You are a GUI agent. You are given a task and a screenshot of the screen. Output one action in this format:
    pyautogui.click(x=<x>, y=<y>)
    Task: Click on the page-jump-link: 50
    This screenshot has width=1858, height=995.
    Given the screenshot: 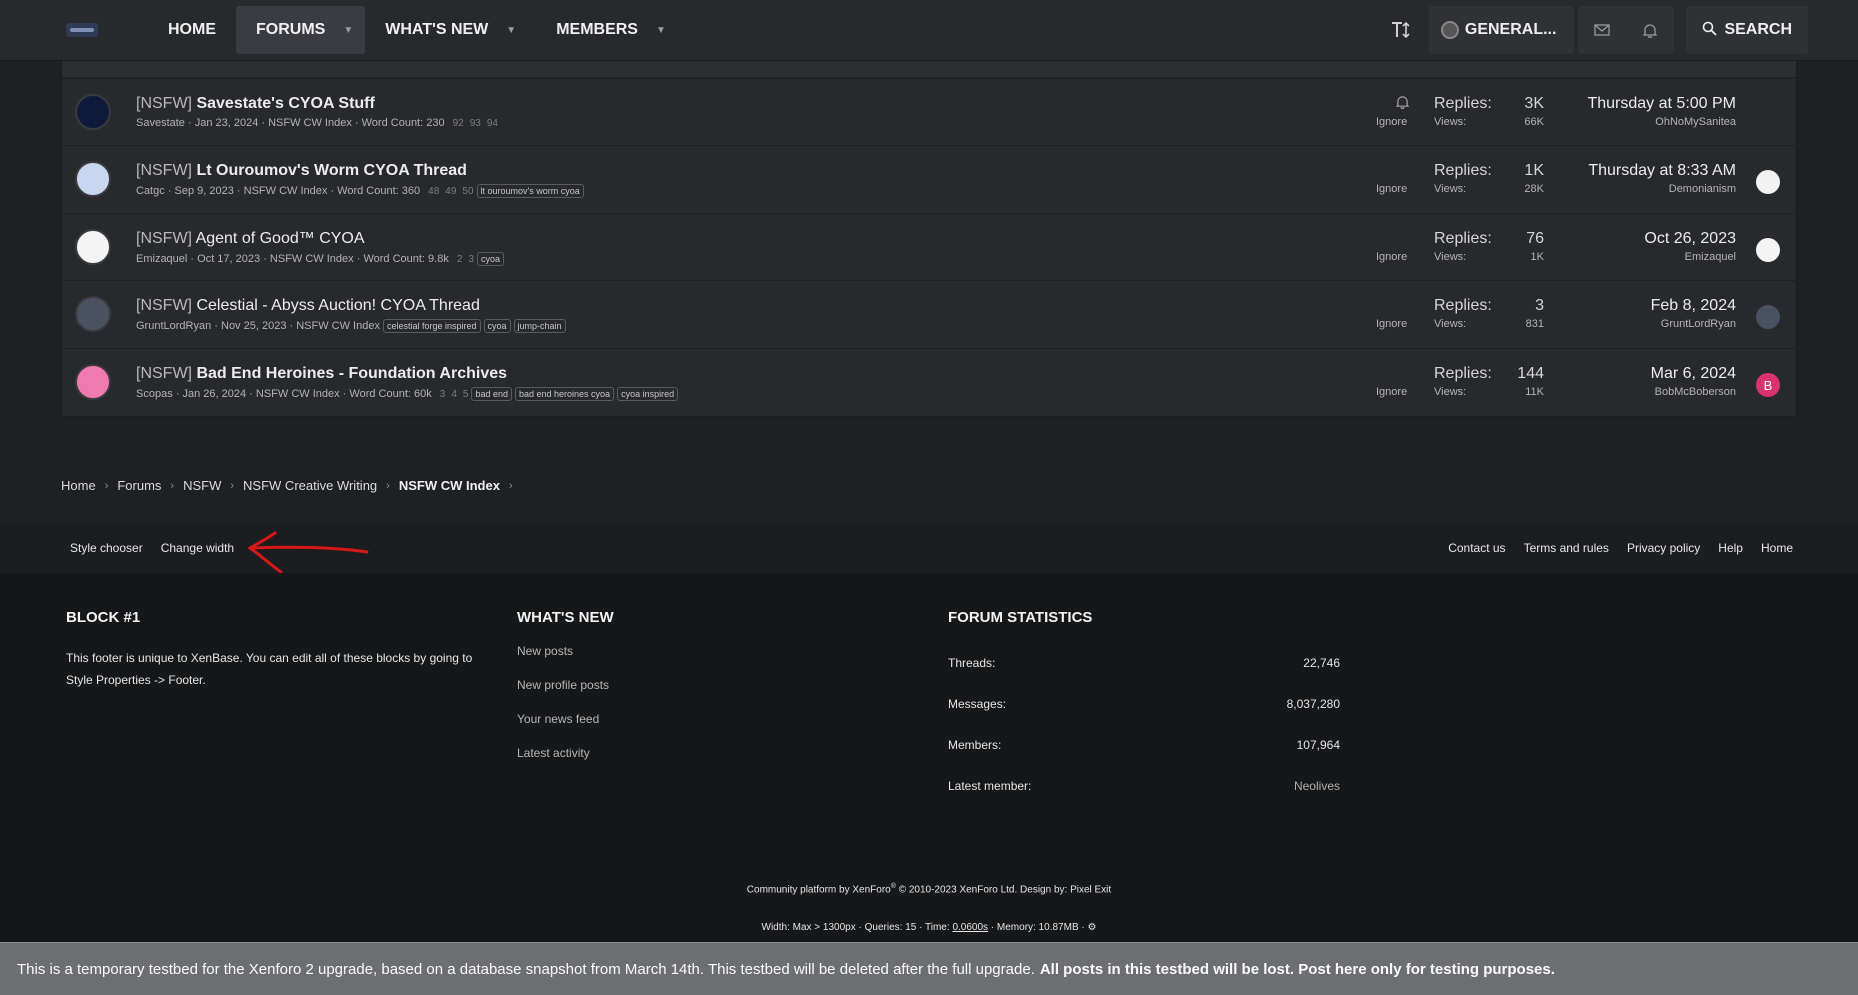 What is the action you would take?
    pyautogui.click(x=467, y=191)
    